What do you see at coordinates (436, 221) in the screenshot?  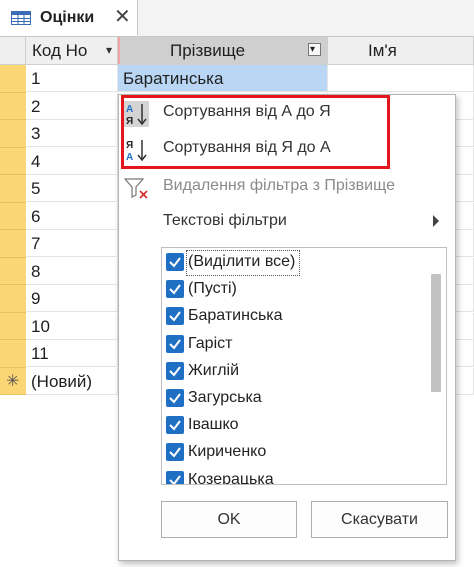 I see `submenu-arrow-icon` at bounding box center [436, 221].